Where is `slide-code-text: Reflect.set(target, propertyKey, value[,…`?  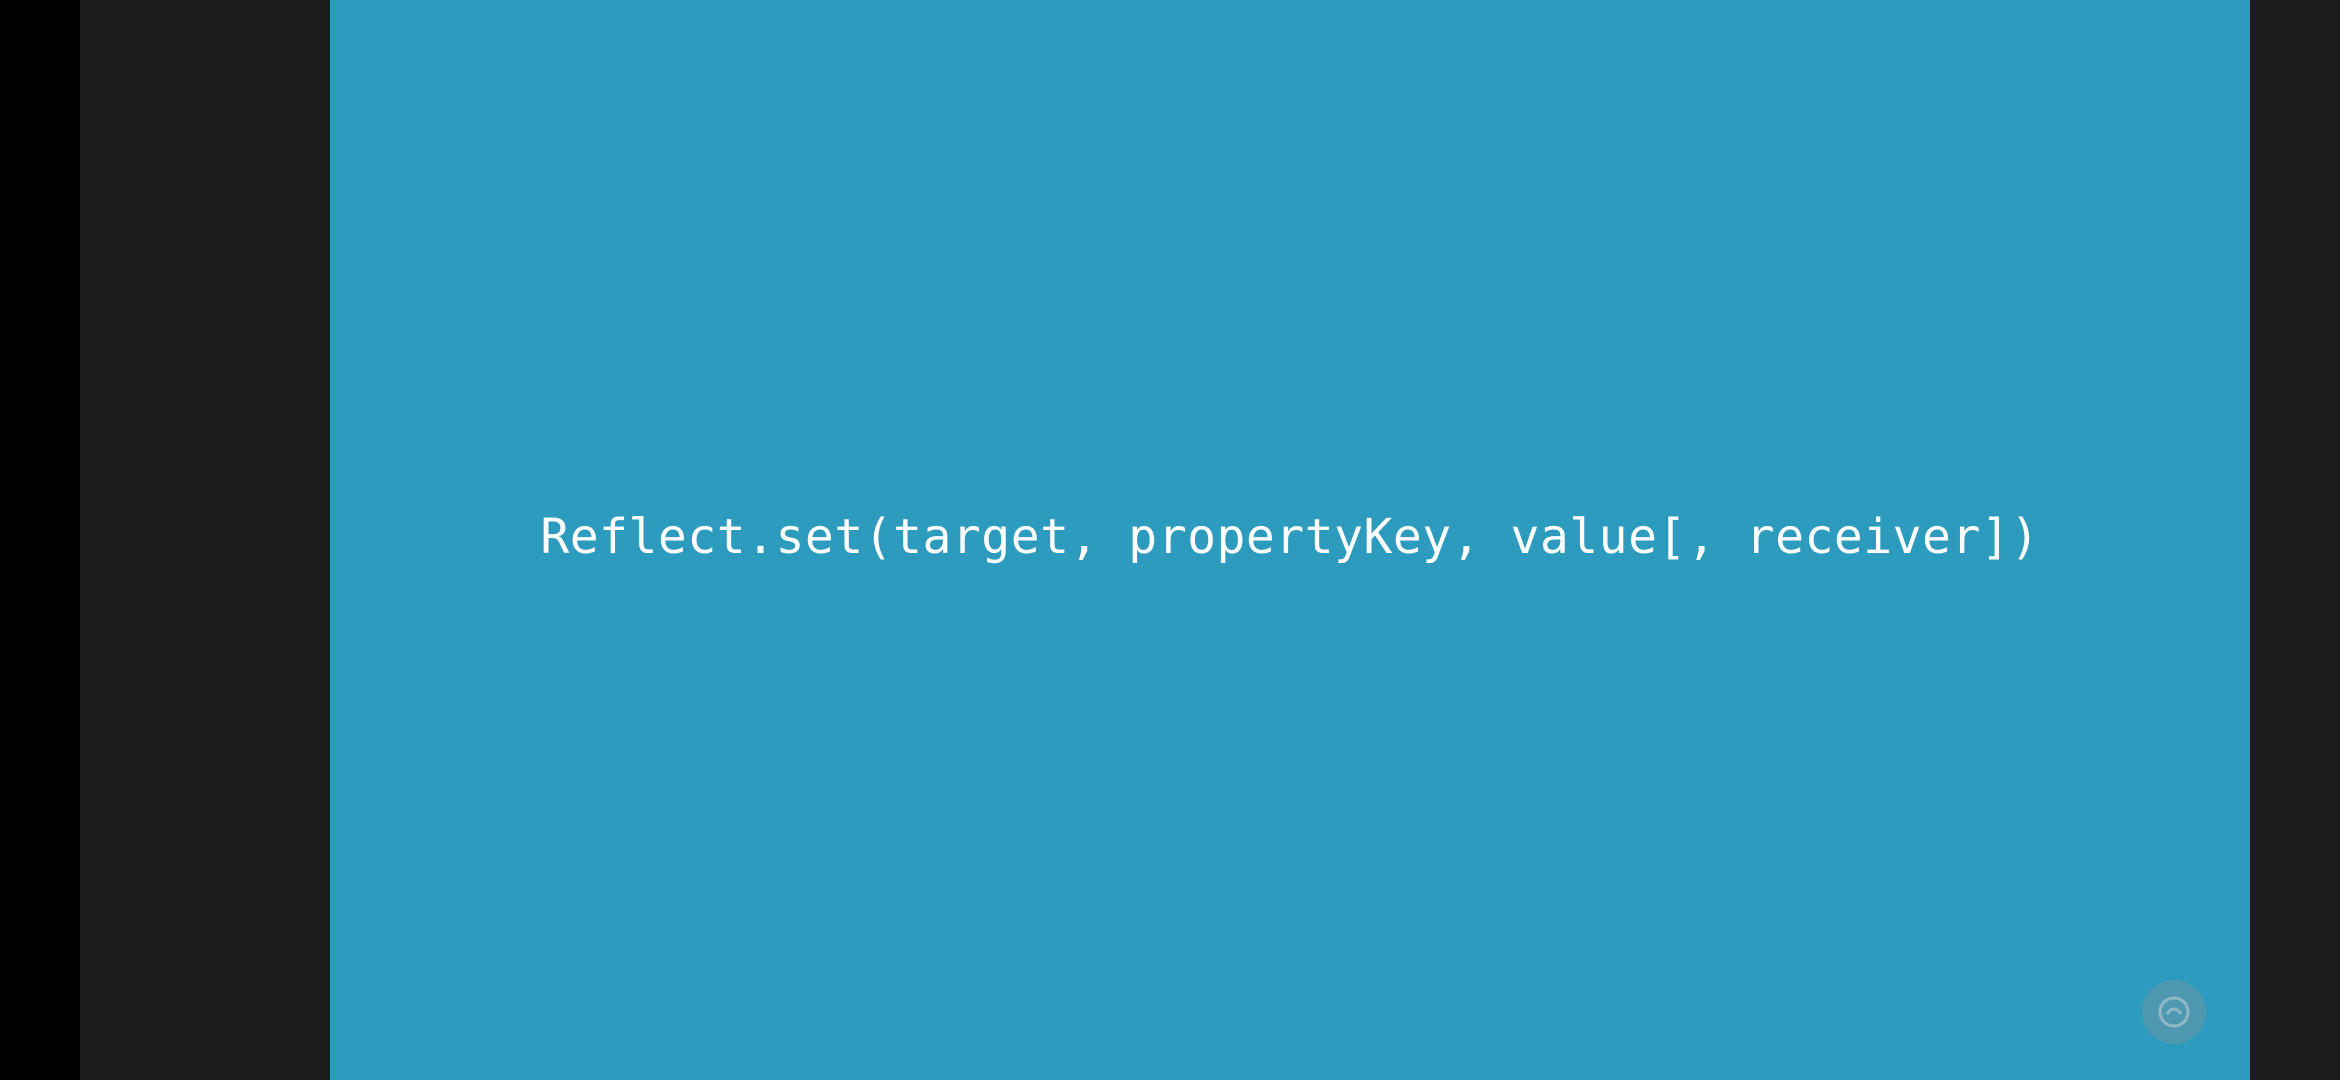
slide-code-text: Reflect.set(target, propertyKey, value[,… is located at coordinates (1290, 537).